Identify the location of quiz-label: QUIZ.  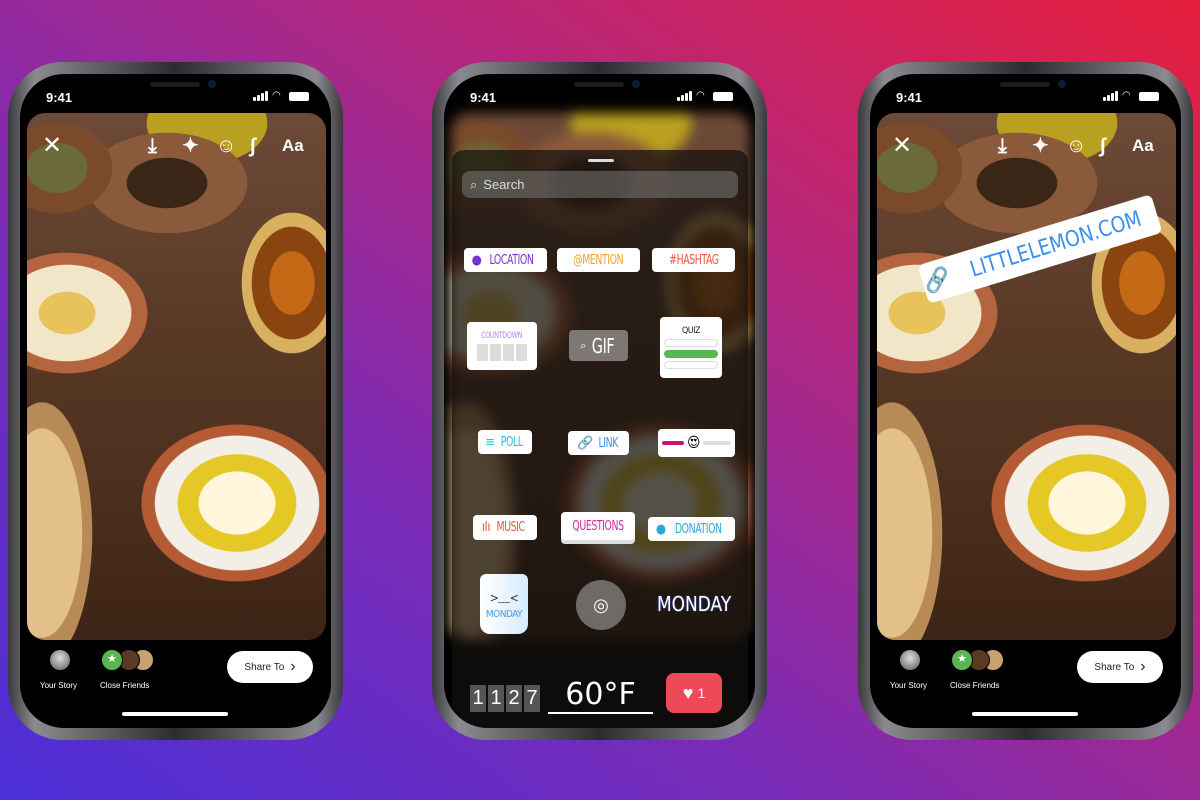
(691, 331).